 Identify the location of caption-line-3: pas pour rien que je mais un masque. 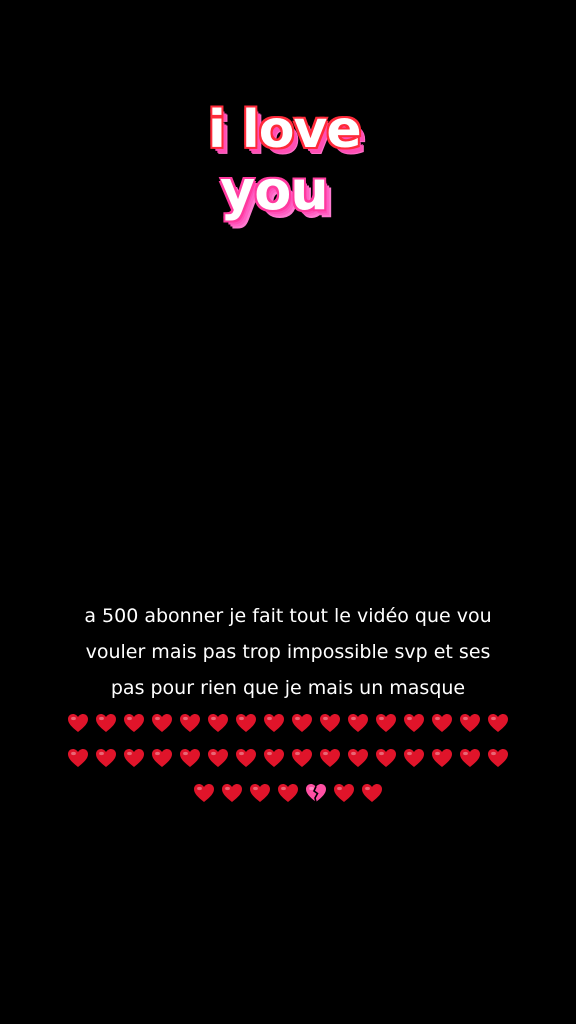
(288, 688).